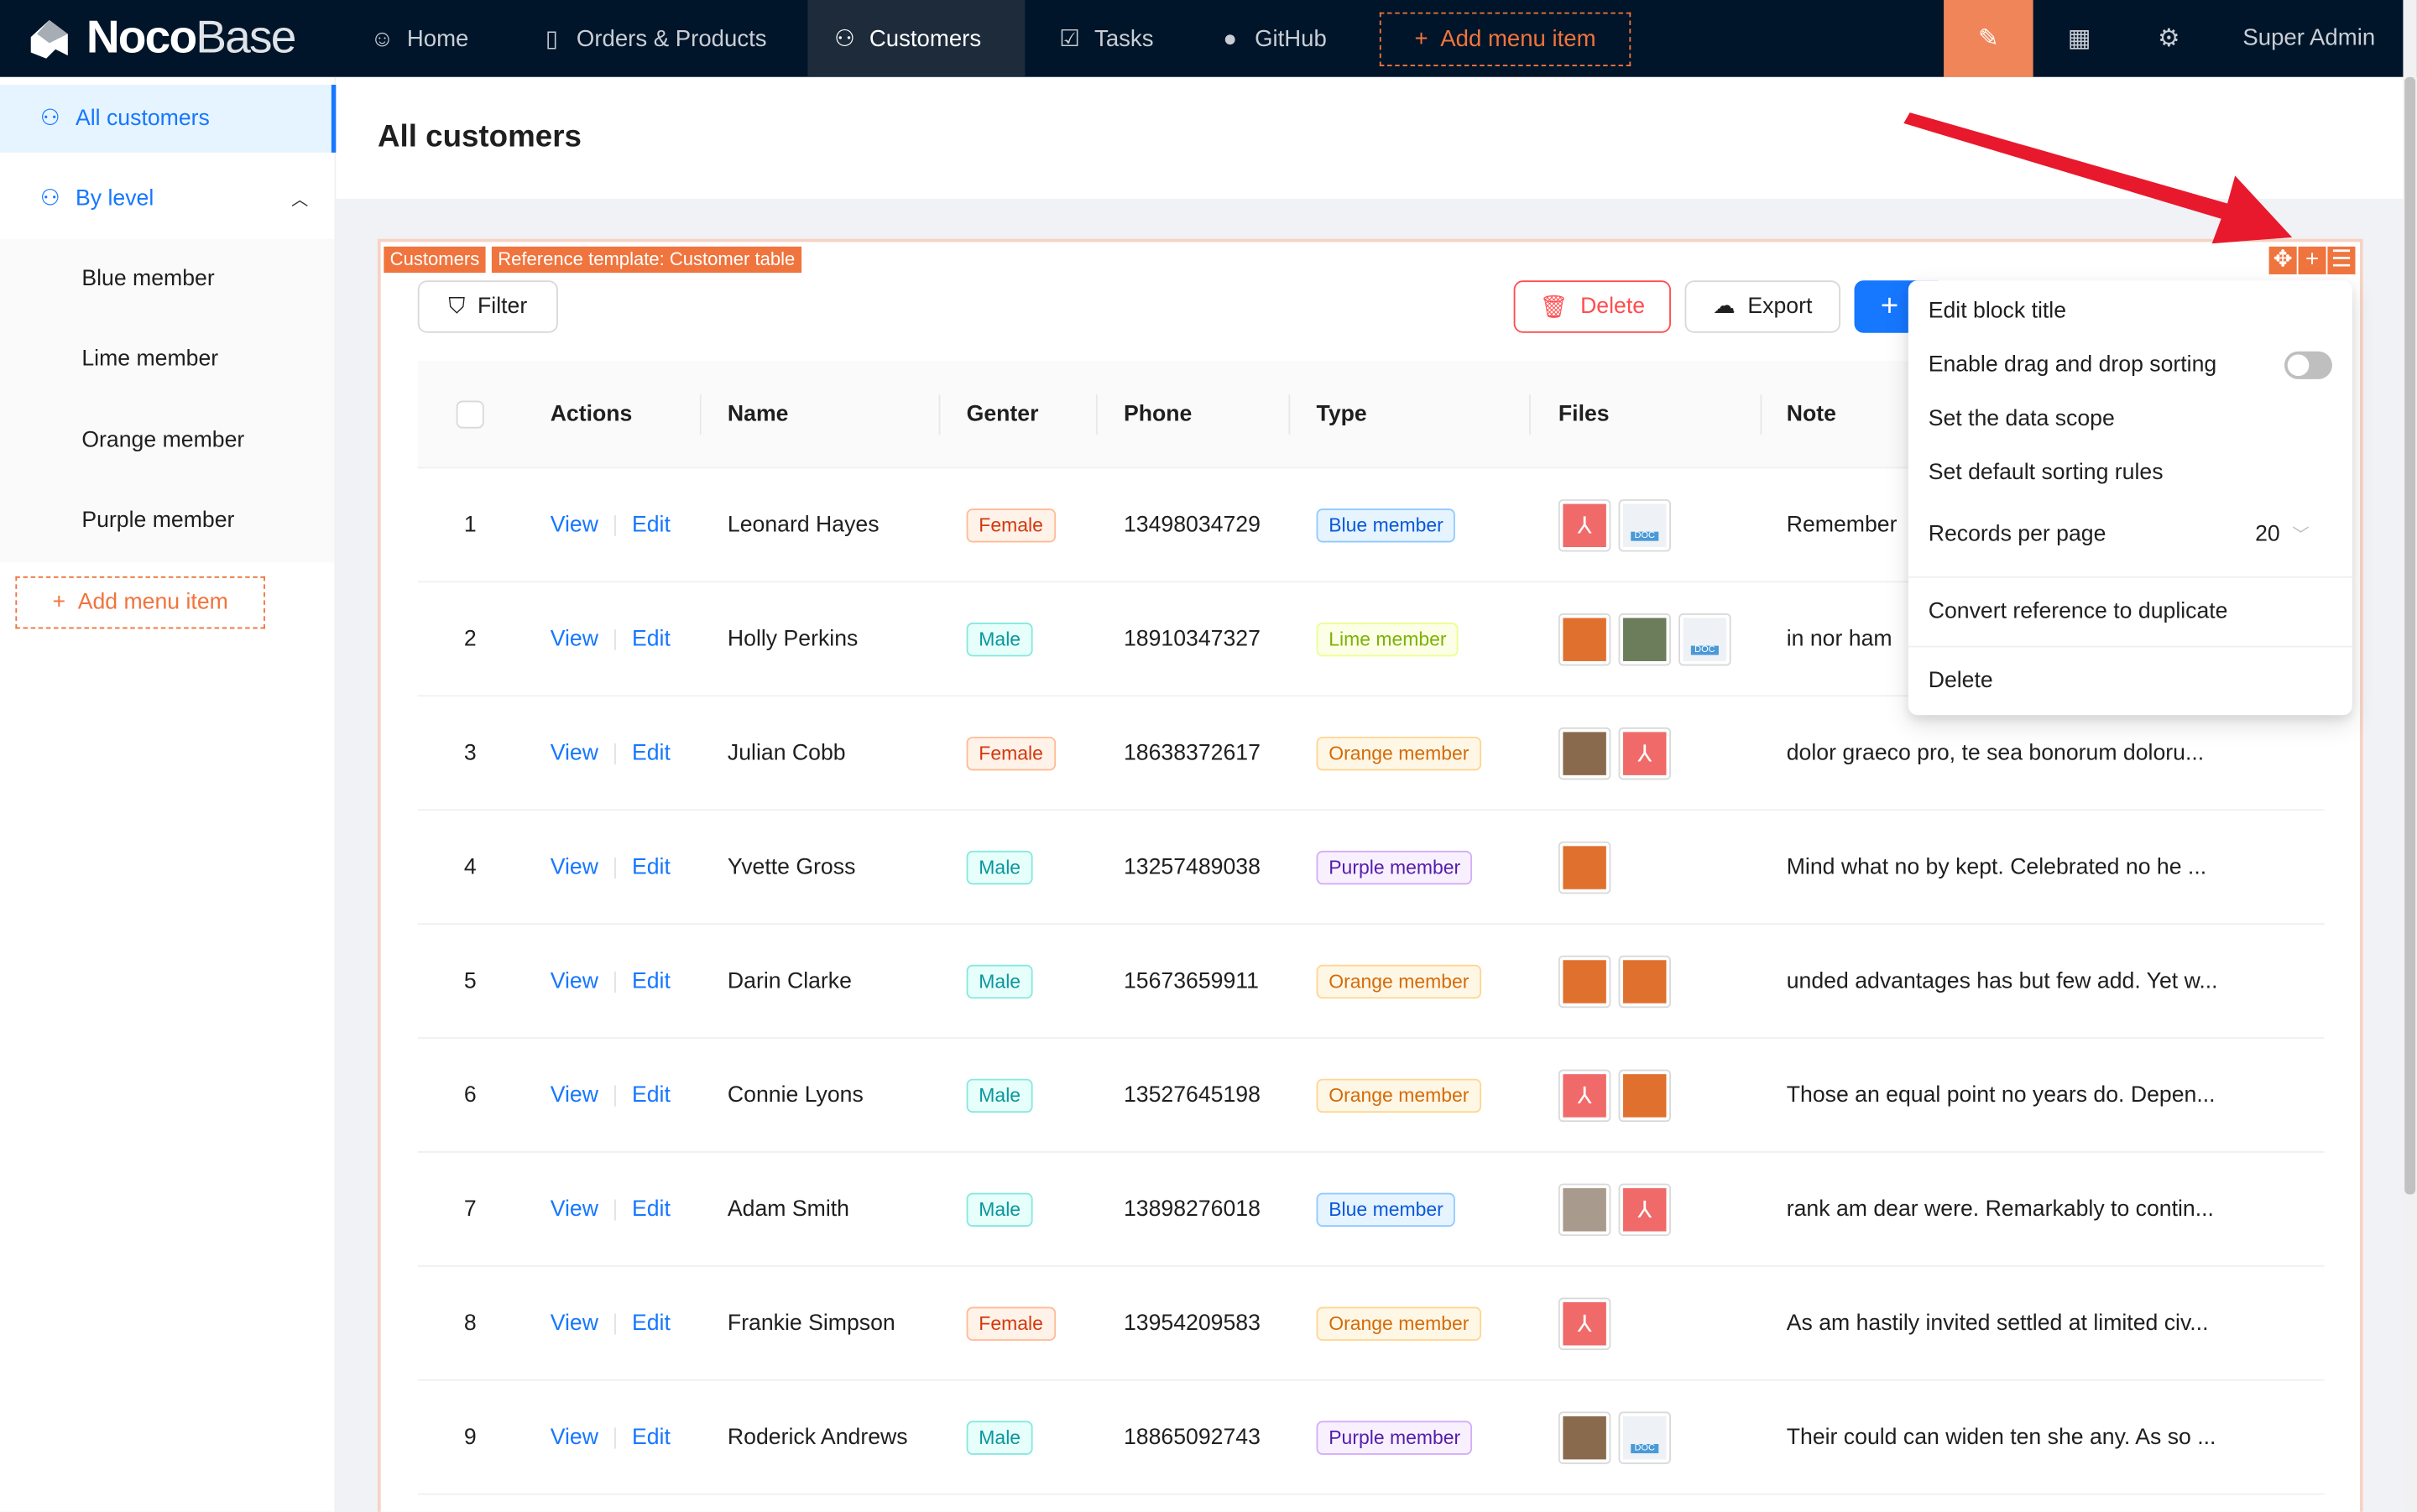  I want to click on sidebar-item-lime-member: Lime member, so click(168, 360).